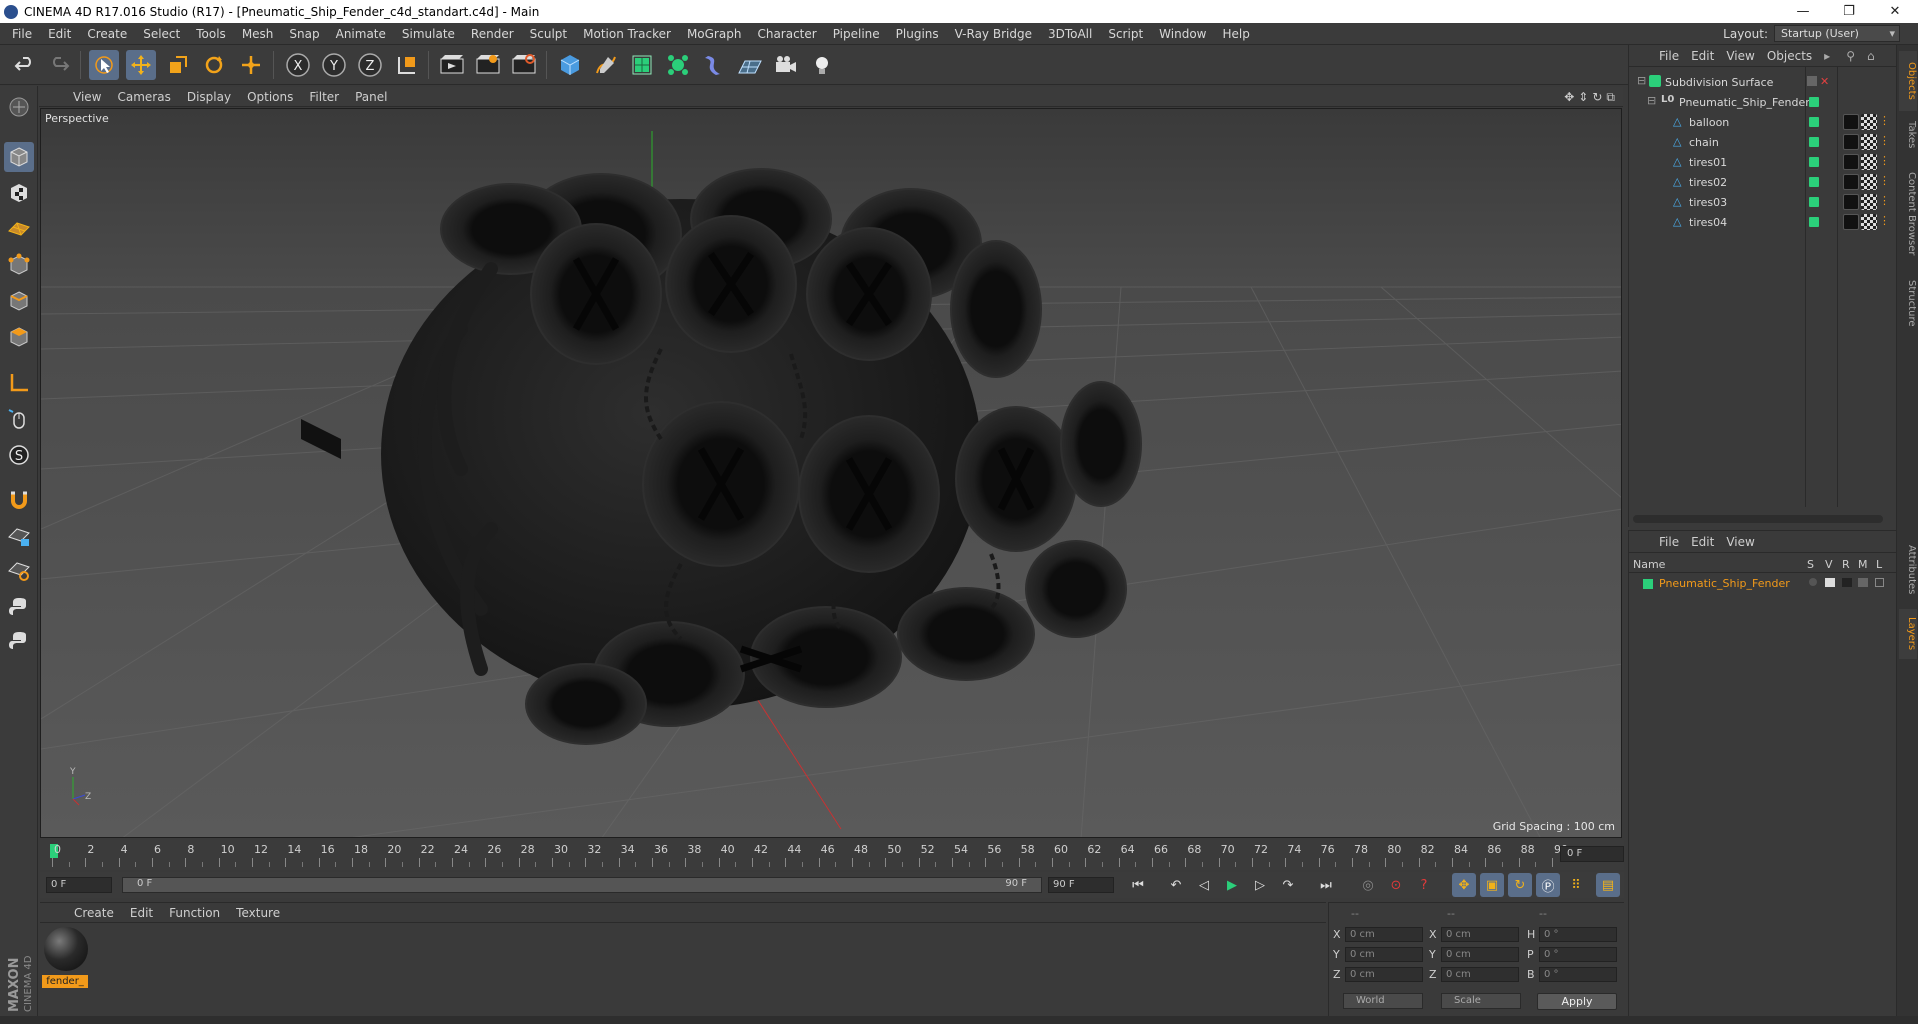 Image resolution: width=1918 pixels, height=1024 pixels. Describe the element at coordinates (1578, 974) in the screenshot. I see `rotation-b-field: 0 °` at that location.